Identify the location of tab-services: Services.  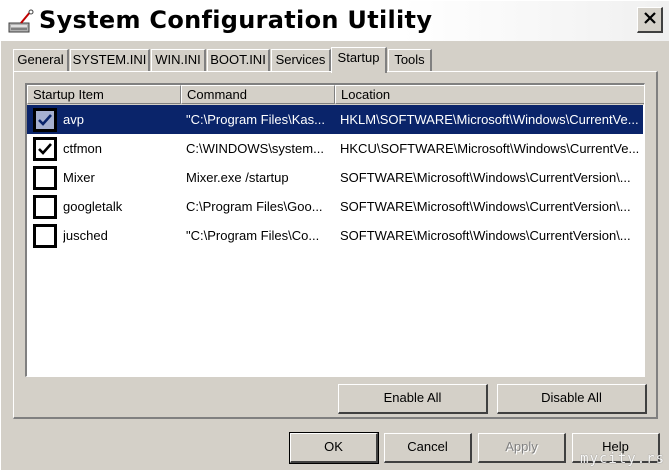
(301, 60).